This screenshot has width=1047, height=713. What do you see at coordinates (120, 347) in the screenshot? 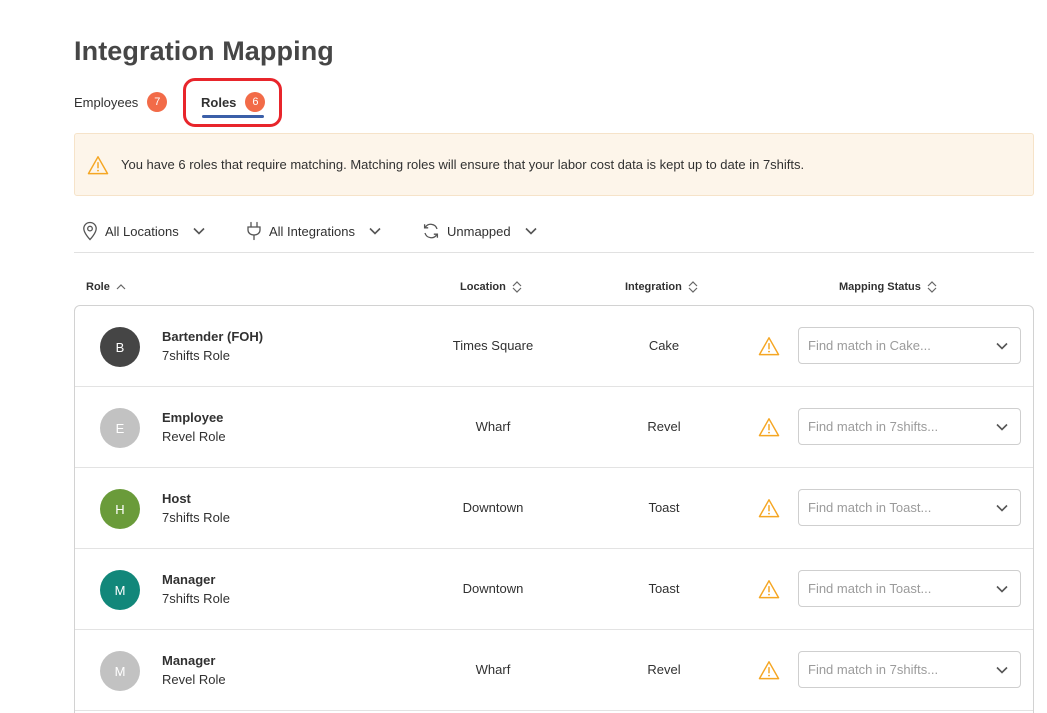
I see `avatar: B` at bounding box center [120, 347].